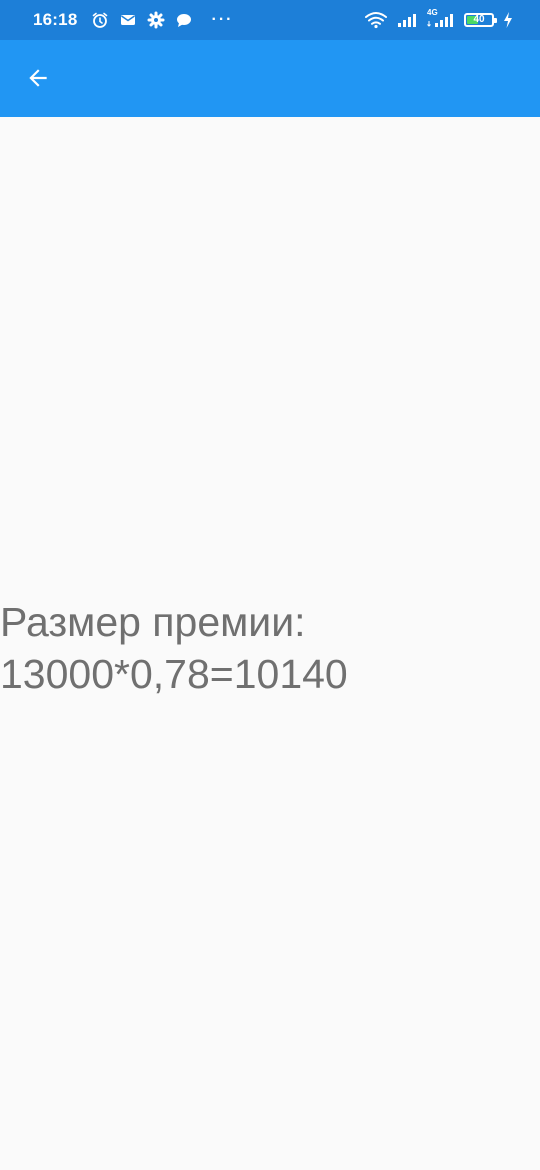 The image size is (540, 1170). I want to click on battery-icon: 40, so click(480, 20).